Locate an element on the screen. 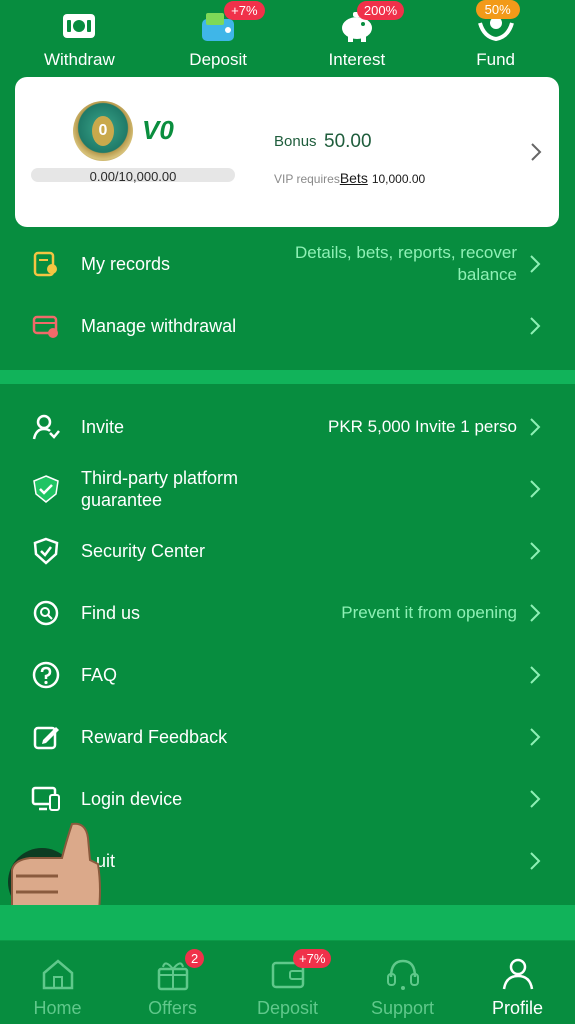 This screenshot has height=1024, width=575. nav-deposit-badge: +7% is located at coordinates (312, 958).